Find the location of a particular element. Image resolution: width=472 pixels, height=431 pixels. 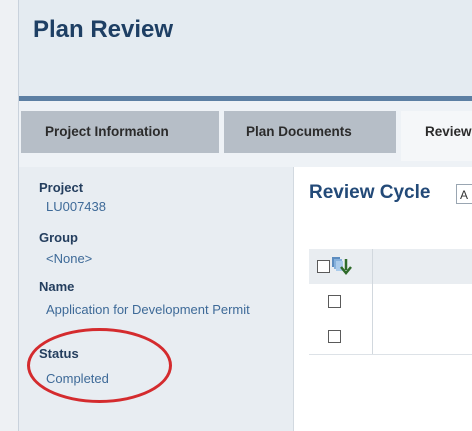

status-highlight-circle is located at coordinates (99, 365).